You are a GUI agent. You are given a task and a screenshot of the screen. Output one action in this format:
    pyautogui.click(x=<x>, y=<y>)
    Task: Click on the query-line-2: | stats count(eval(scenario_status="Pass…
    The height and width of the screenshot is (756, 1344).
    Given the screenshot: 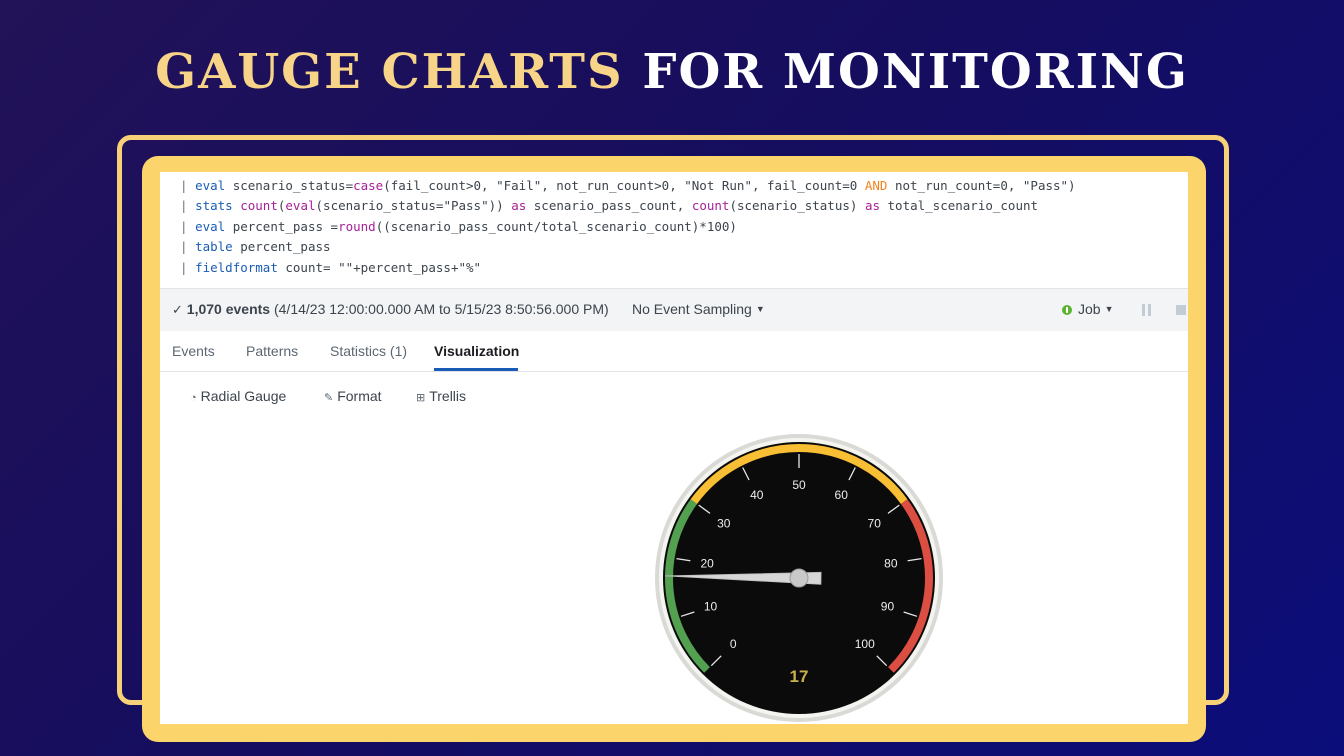 What is the action you would take?
    pyautogui.click(x=609, y=206)
    